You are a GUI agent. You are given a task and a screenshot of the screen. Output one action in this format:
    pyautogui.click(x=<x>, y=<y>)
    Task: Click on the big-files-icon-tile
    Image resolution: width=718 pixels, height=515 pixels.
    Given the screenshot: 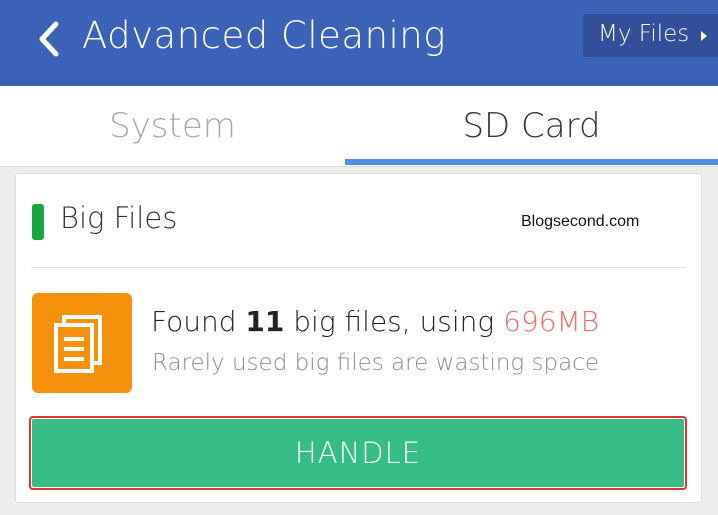 What is the action you would take?
    pyautogui.click(x=82, y=343)
    